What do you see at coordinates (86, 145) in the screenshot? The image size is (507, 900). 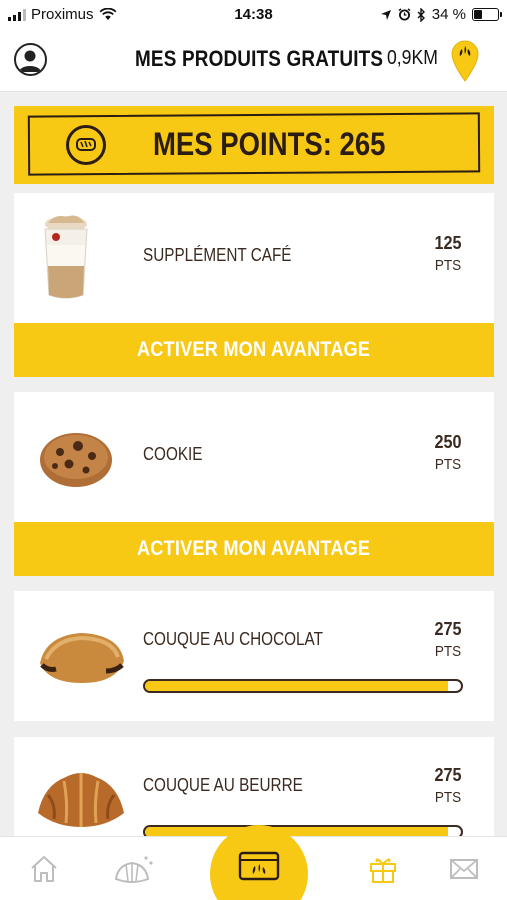 I see `bread-coin-icon` at bounding box center [86, 145].